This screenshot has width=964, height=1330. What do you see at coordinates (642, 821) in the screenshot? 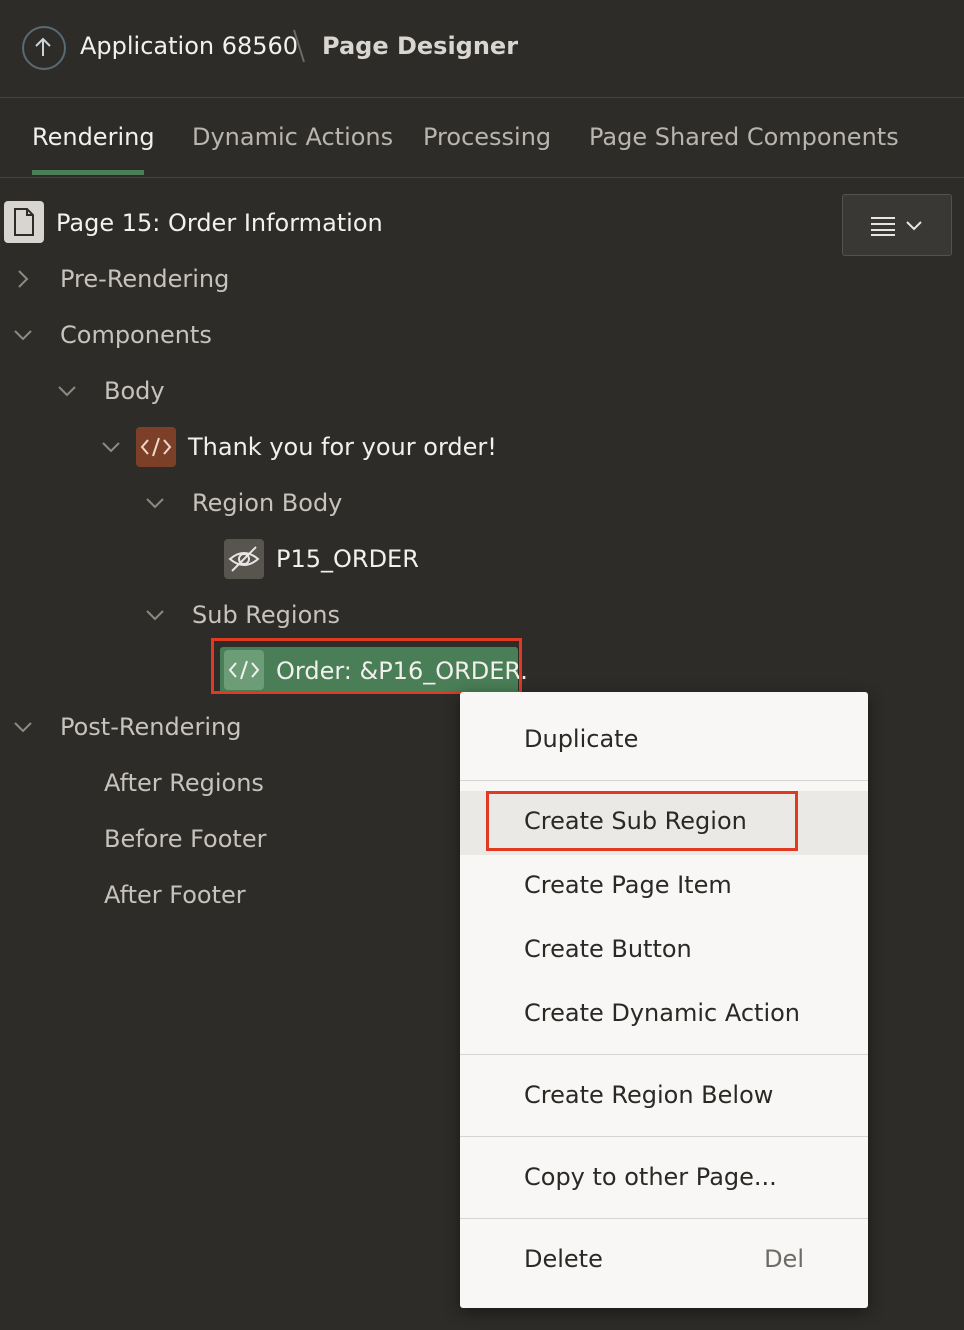
I see `create-sub-region-highlight` at bounding box center [642, 821].